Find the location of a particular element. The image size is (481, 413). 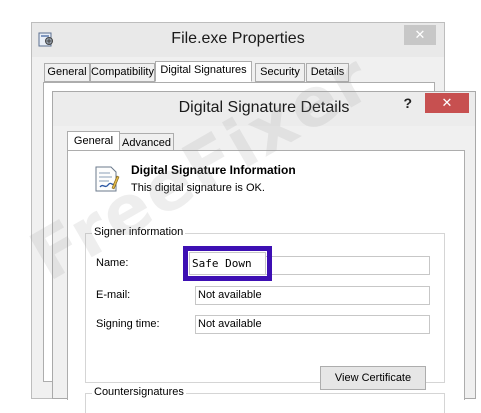

help-button: ? is located at coordinates (407, 103).